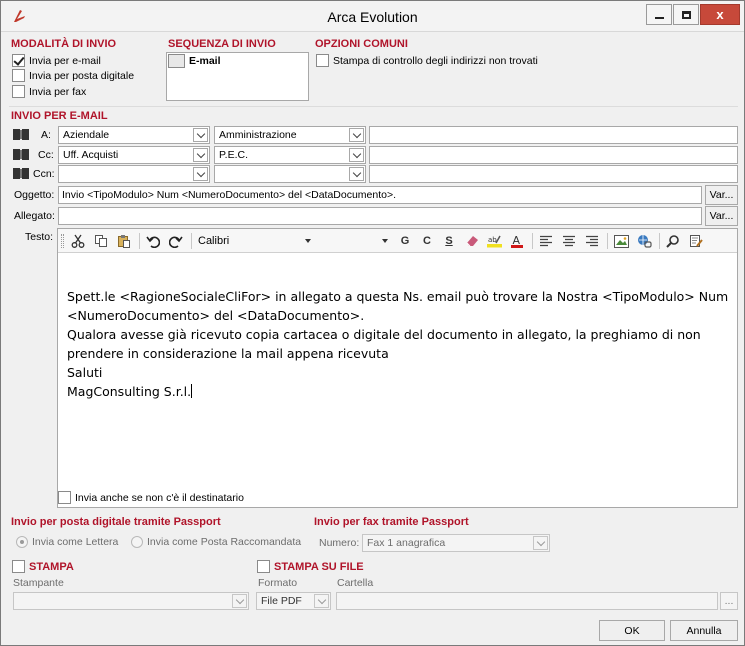 The image size is (745, 646). What do you see at coordinates (380, 216) in the screenshot?
I see `allegato-field` at bounding box center [380, 216].